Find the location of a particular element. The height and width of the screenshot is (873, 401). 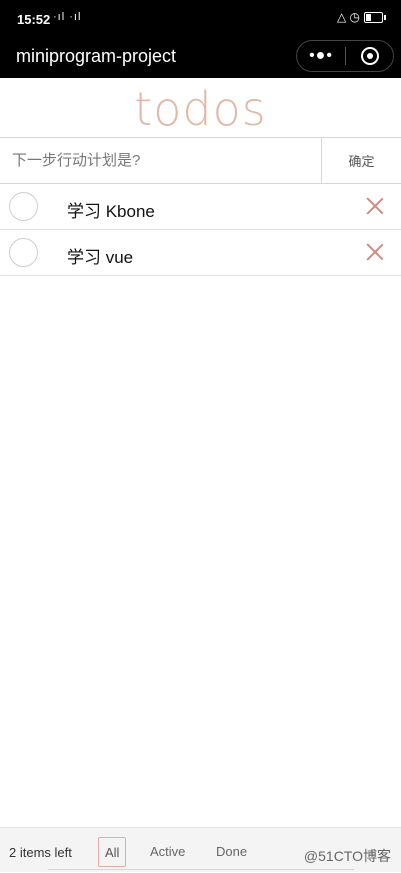

filter-active: Active is located at coordinates (167, 852).